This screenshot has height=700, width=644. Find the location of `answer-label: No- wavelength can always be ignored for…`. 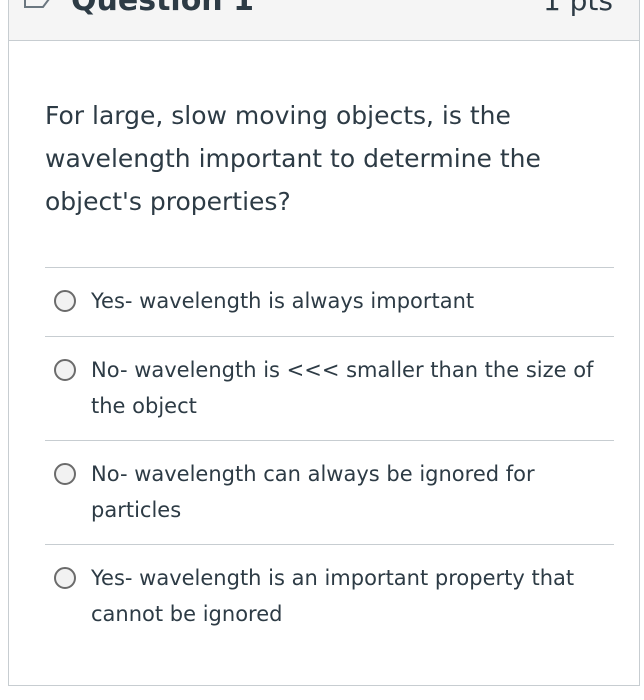

answer-label: No- wavelength can always be ignored for… is located at coordinates (350, 492).